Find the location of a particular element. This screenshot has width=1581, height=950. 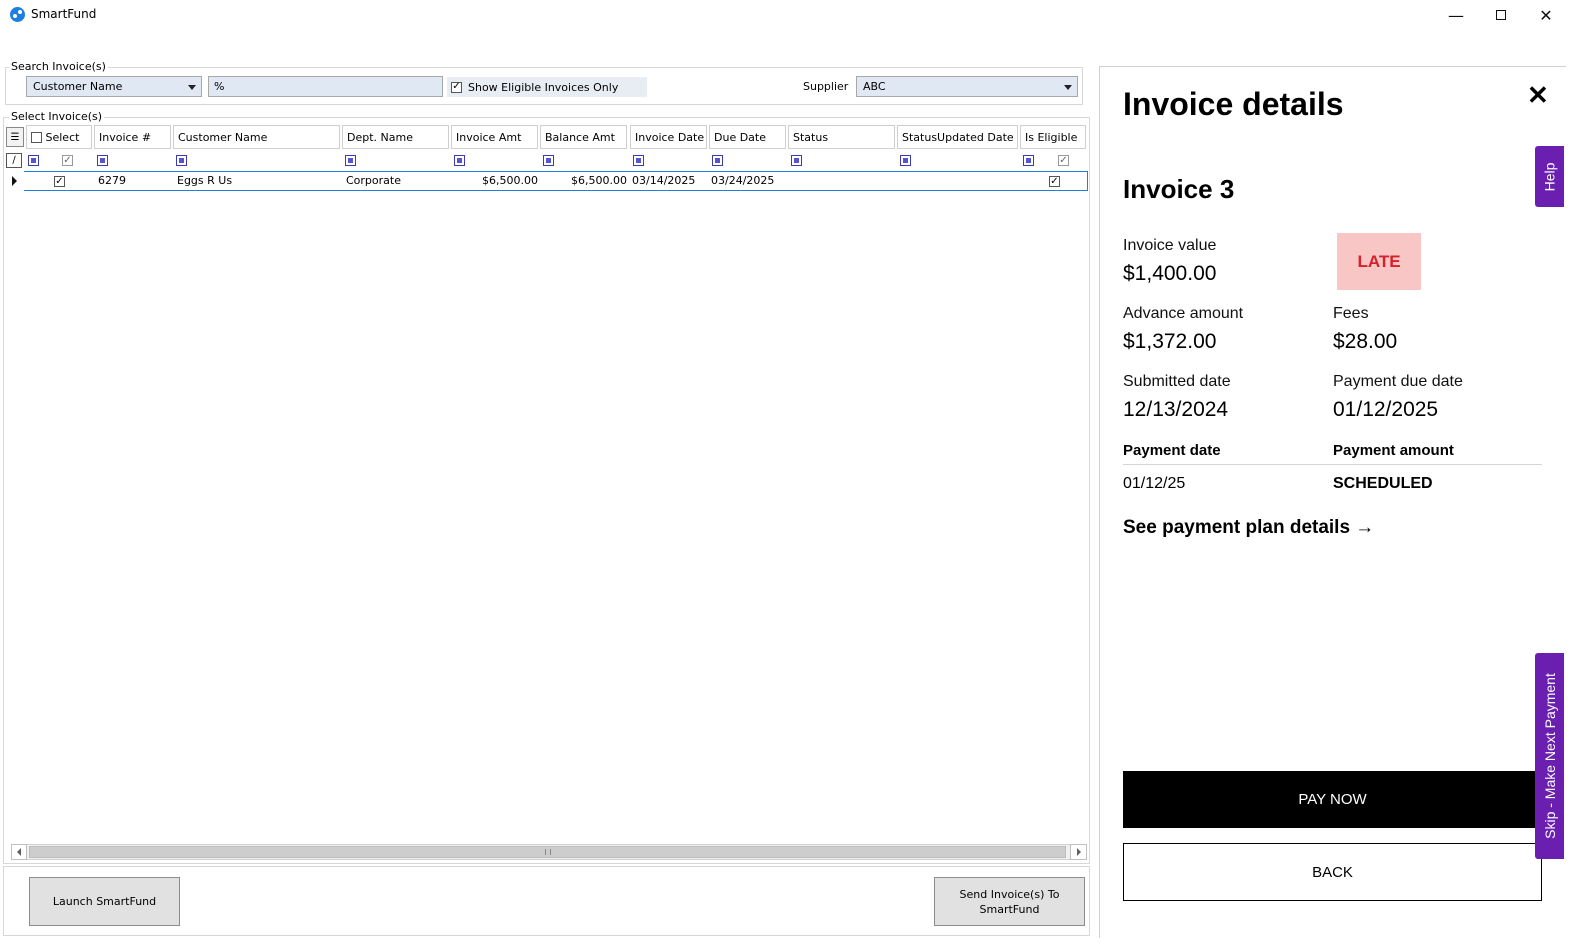

maximize-icon is located at coordinates (1501, 15).